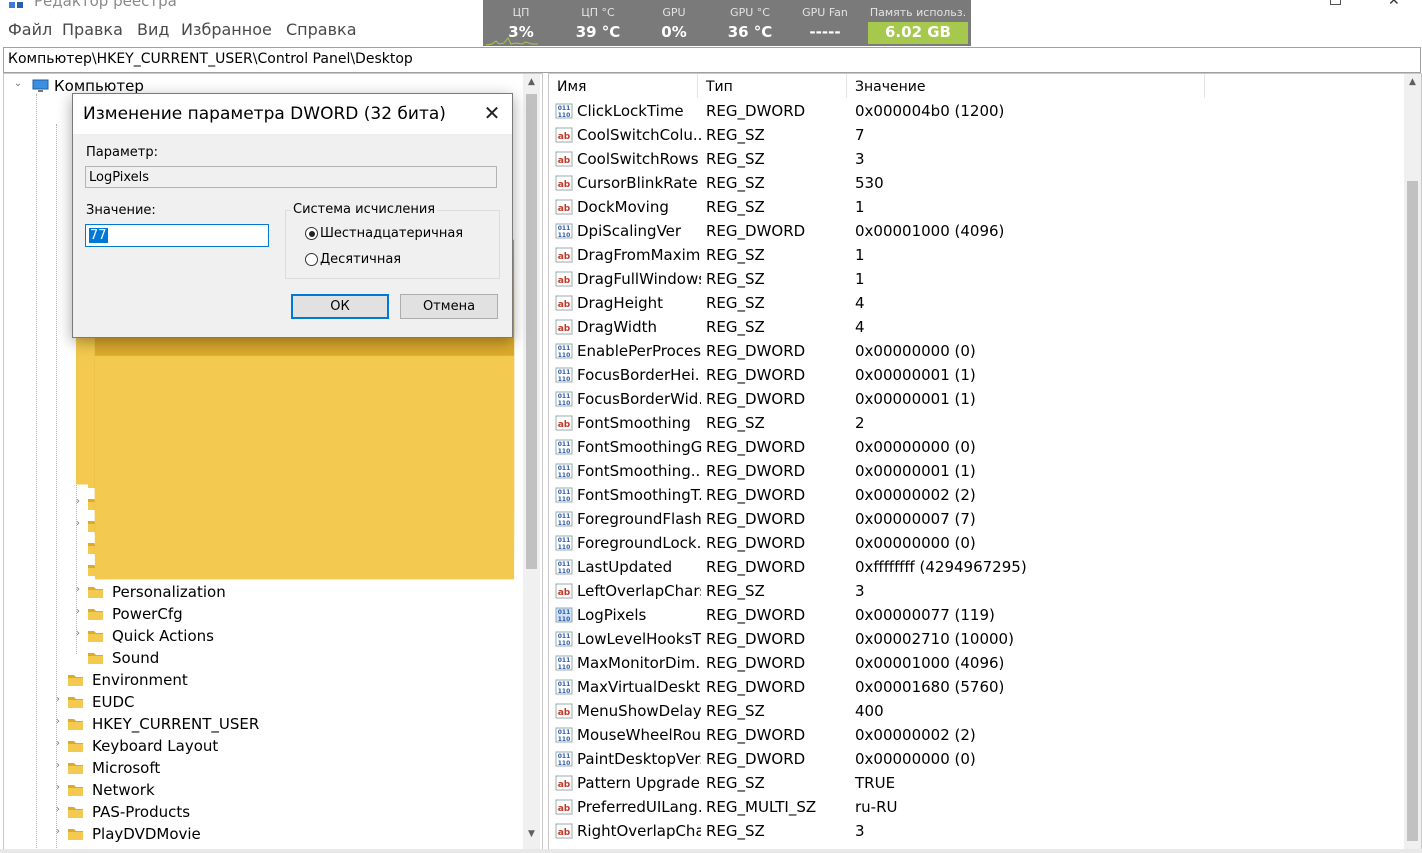  What do you see at coordinates (311, 233) in the screenshot?
I see `radio-hex` at bounding box center [311, 233].